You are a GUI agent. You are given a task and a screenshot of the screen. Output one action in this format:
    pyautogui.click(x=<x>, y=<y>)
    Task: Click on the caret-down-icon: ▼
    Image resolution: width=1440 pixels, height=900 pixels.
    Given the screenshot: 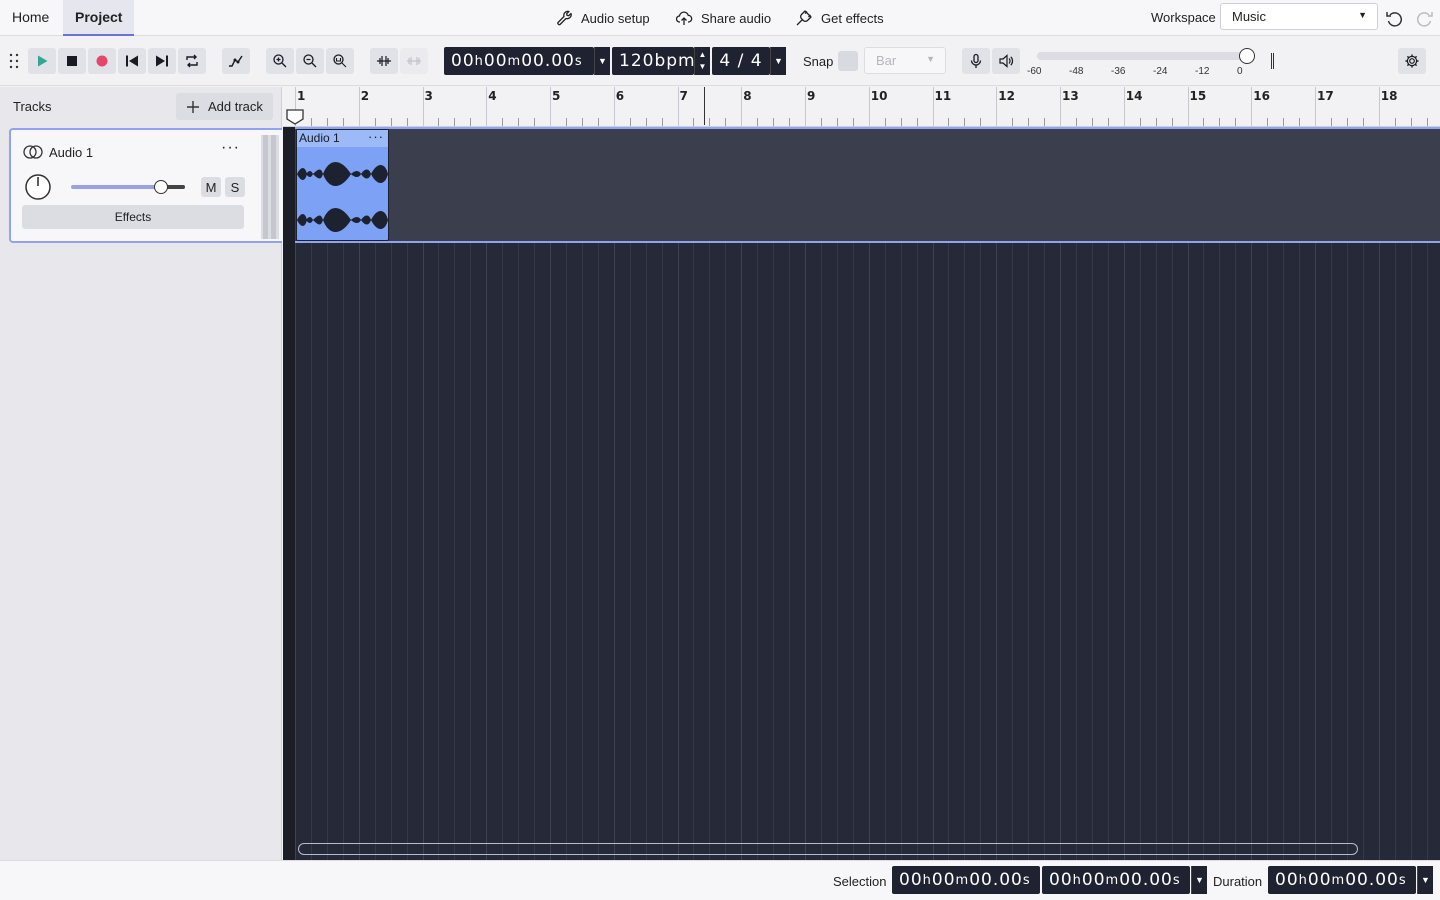 What is the action you would take?
    pyautogui.click(x=1425, y=880)
    